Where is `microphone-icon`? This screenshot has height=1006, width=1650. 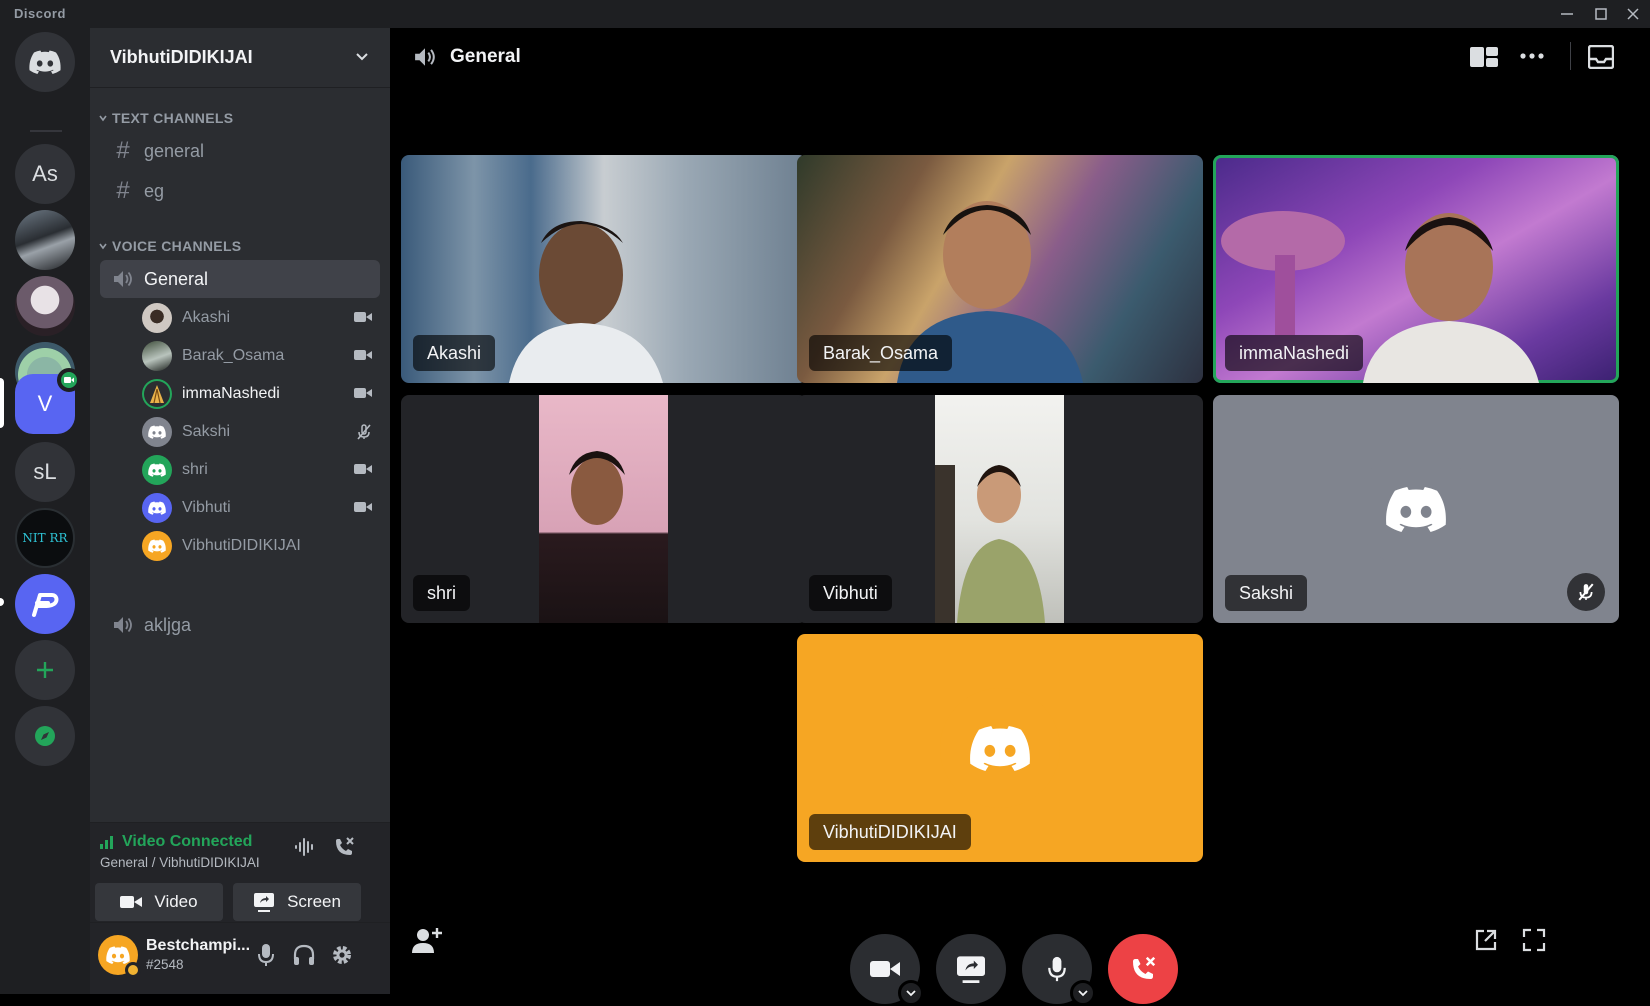 microphone-icon is located at coordinates (266, 955).